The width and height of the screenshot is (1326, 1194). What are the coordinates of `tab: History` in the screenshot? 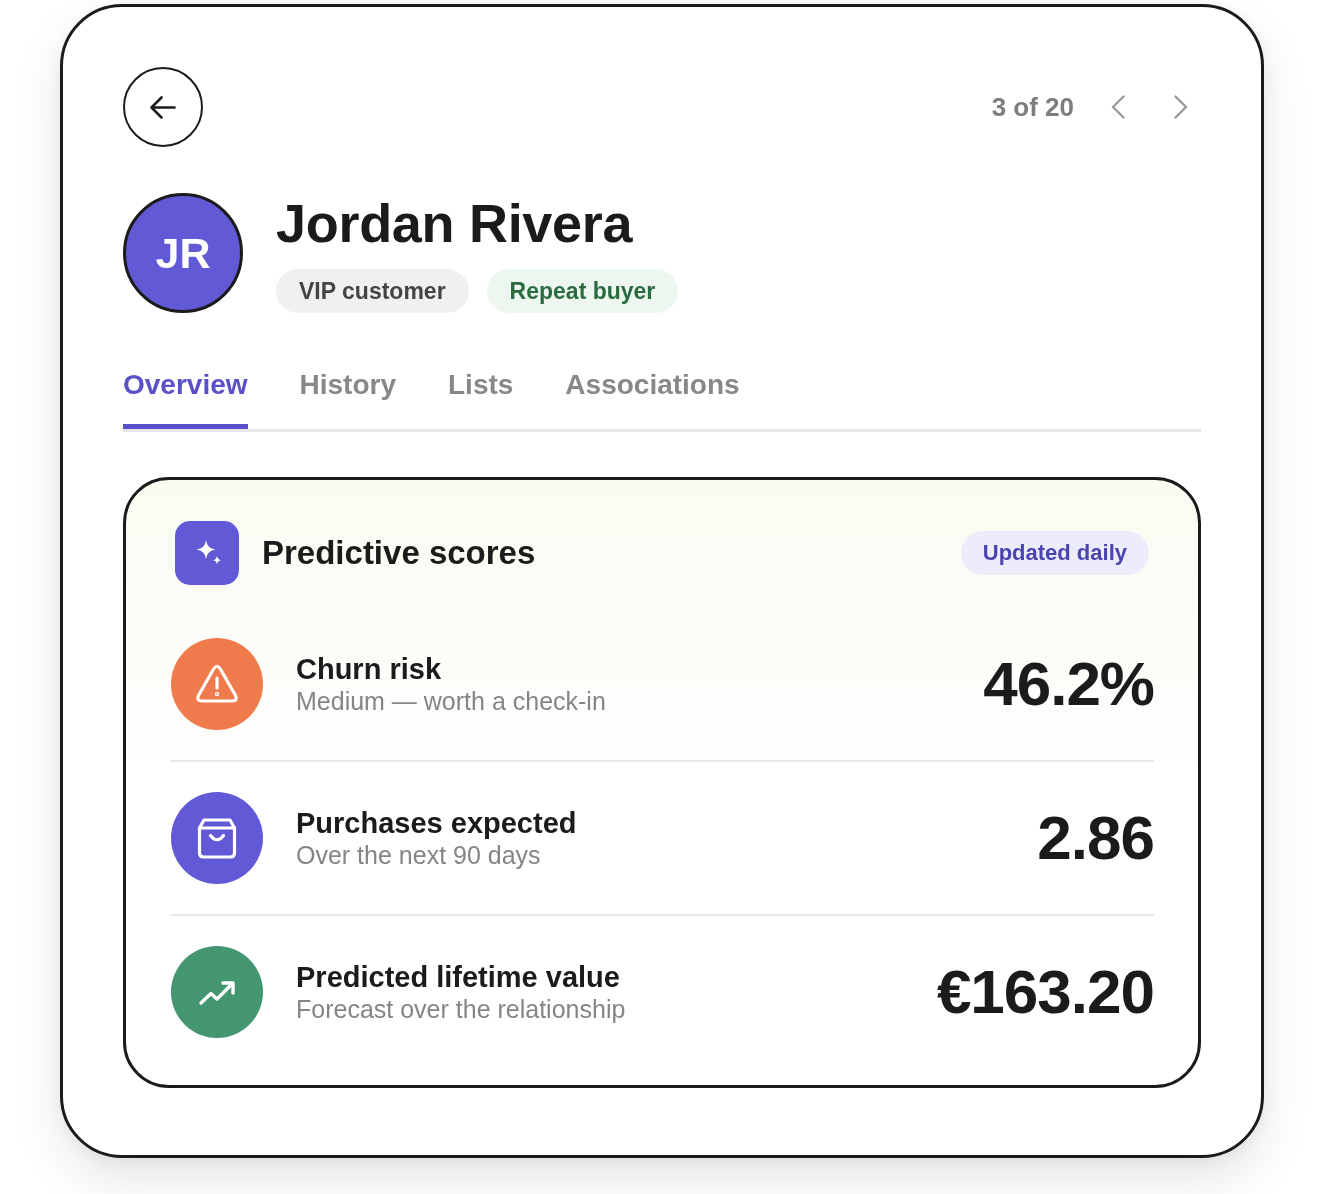 It's located at (347, 393).